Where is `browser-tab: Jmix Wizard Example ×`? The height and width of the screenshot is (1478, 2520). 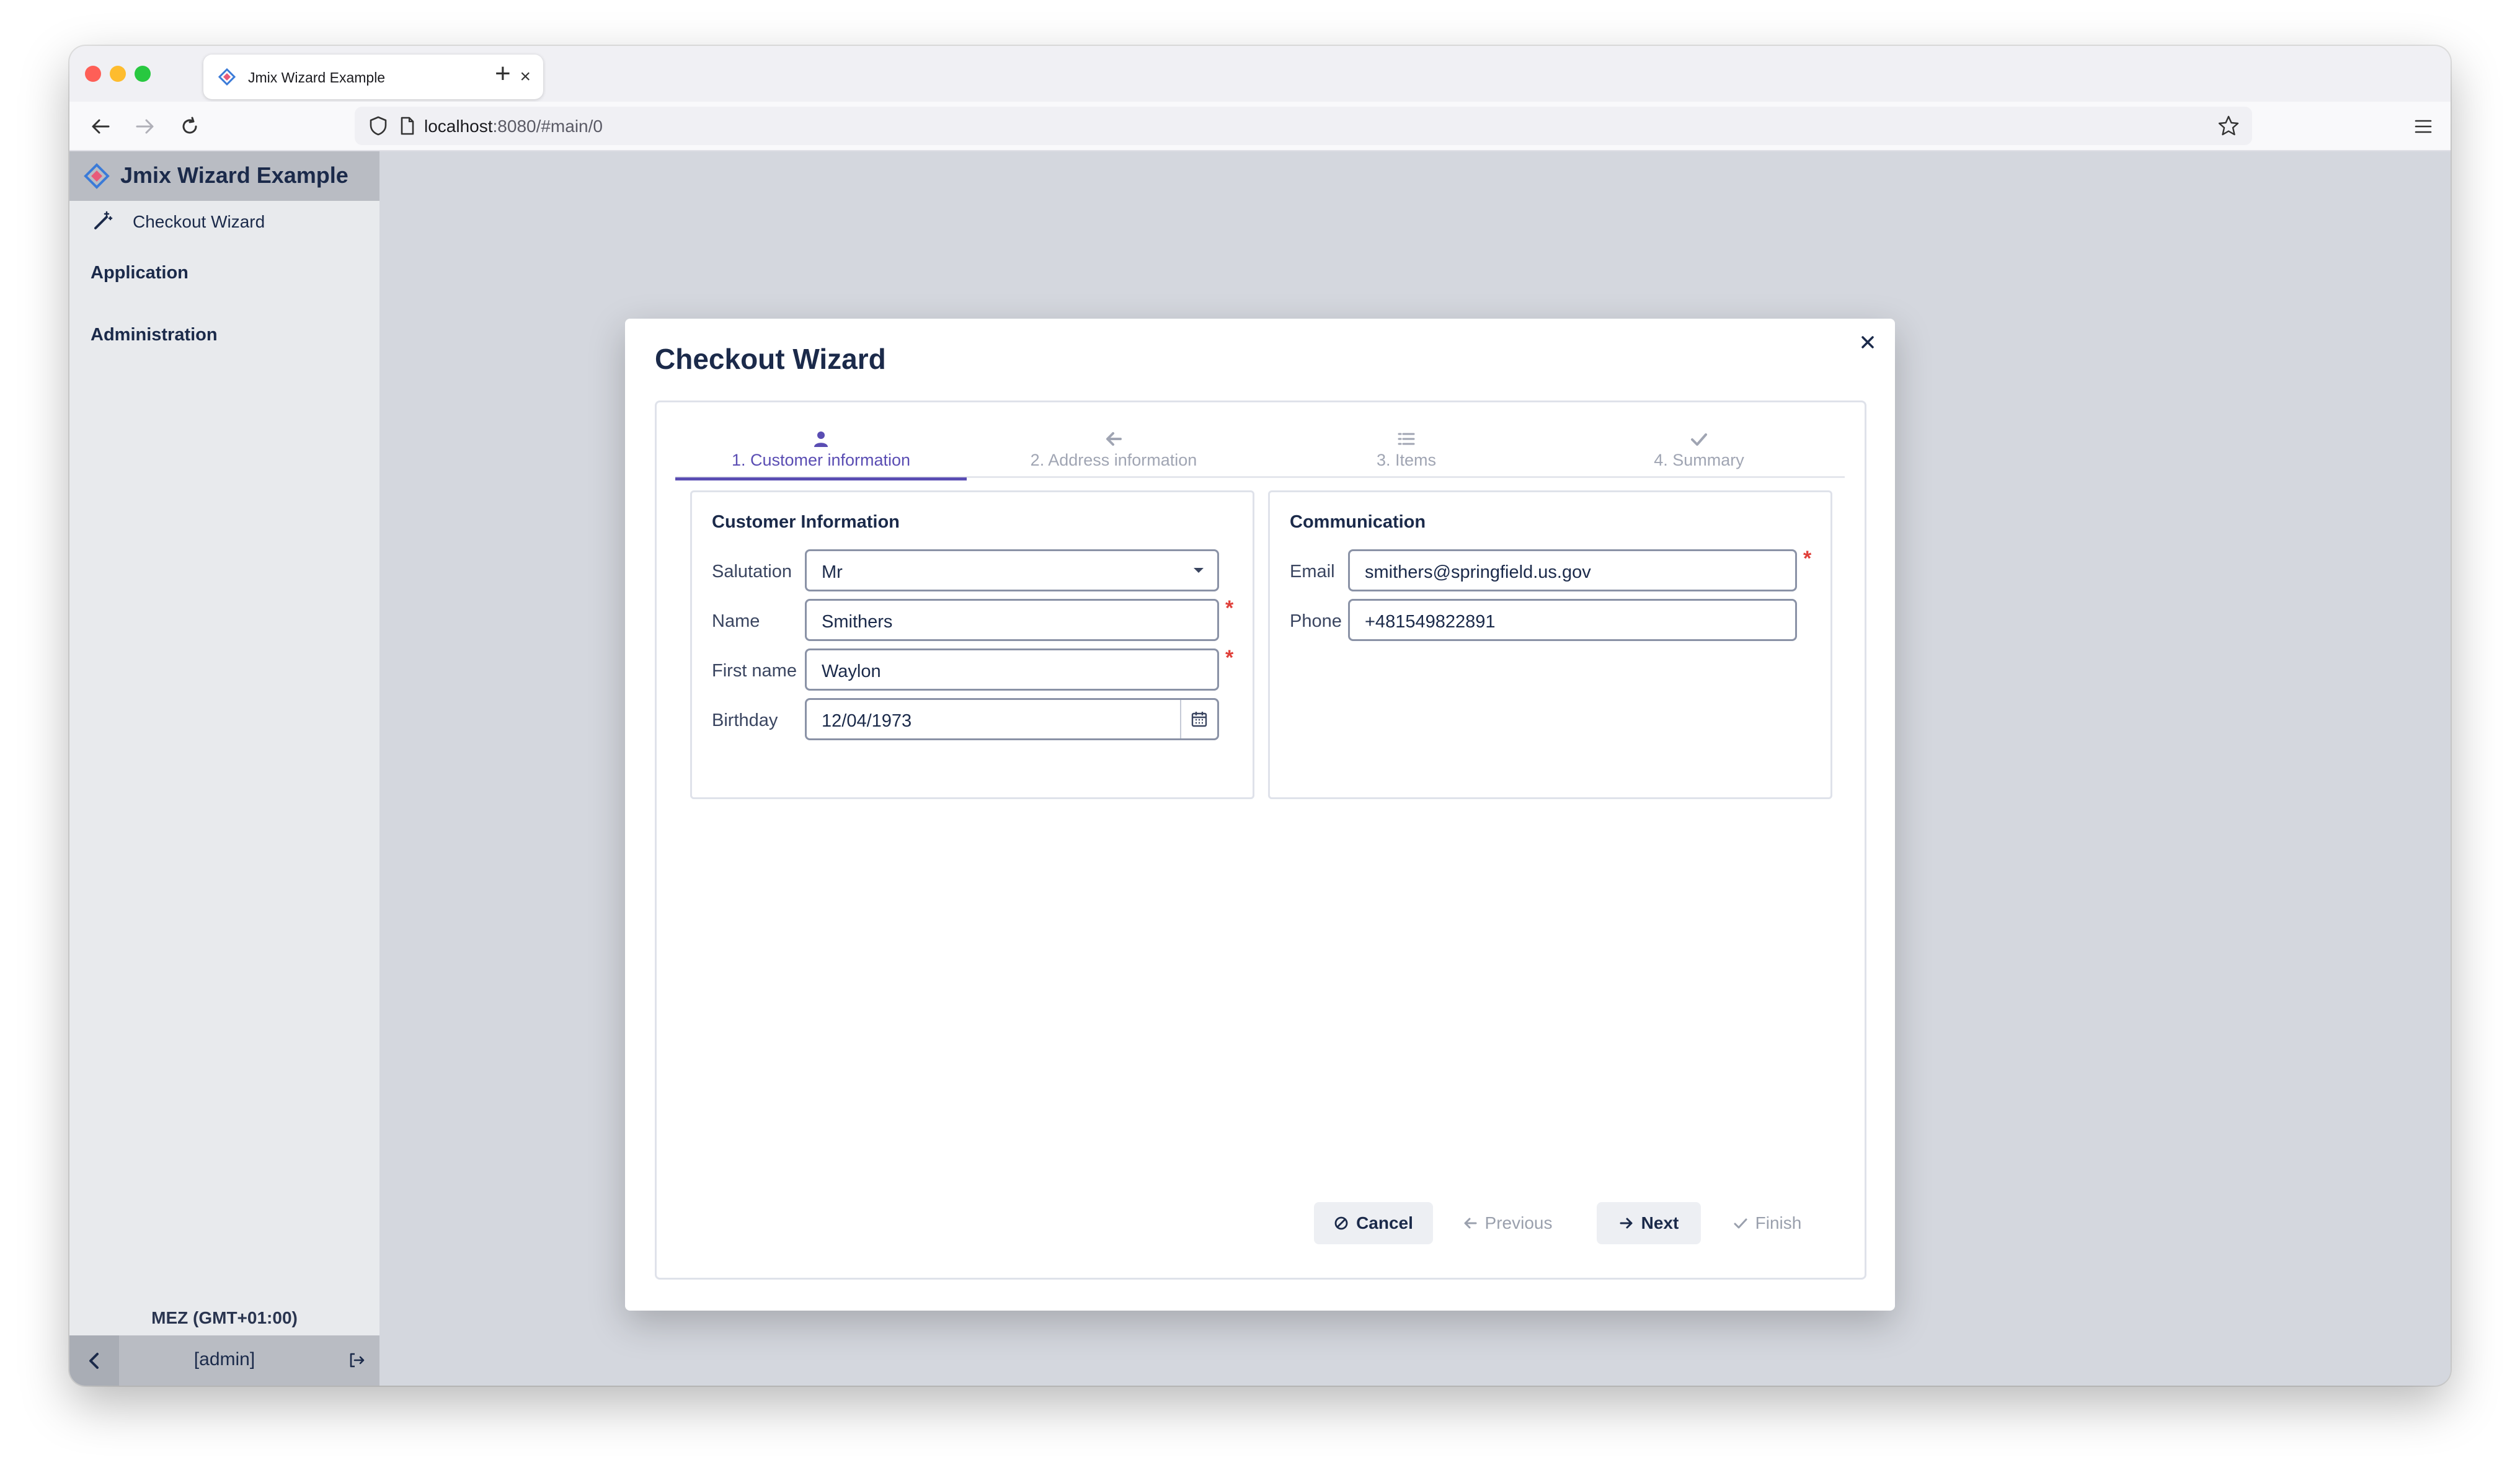 browser-tab: Jmix Wizard Example × is located at coordinates (373, 77).